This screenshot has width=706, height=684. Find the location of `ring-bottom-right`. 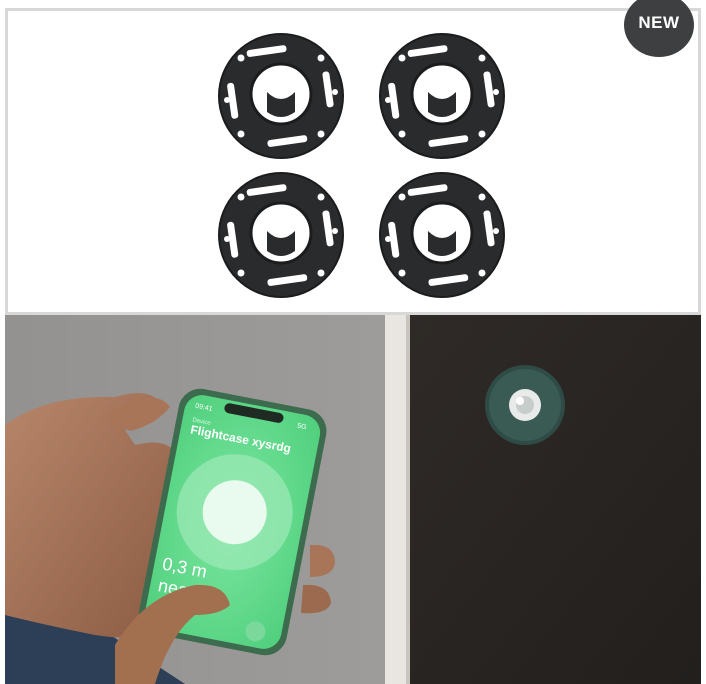

ring-bottom-right is located at coordinates (442, 235).